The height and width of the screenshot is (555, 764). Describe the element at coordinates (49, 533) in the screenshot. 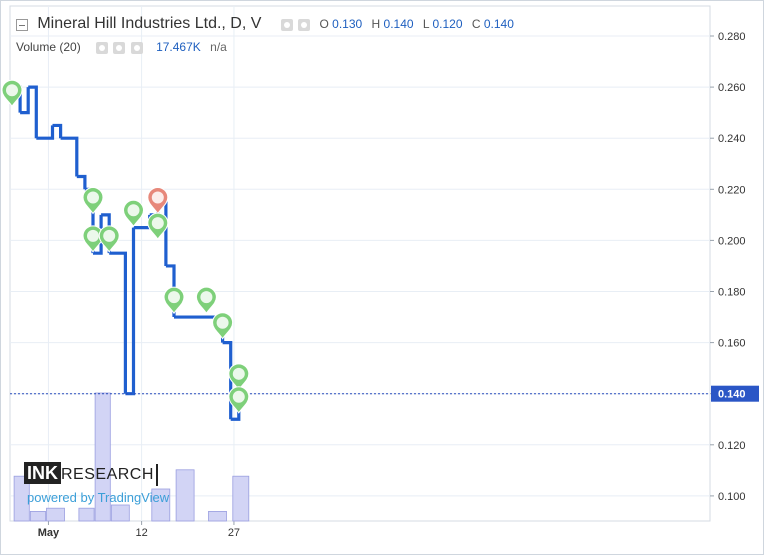

I see `x-tick-label: May` at that location.